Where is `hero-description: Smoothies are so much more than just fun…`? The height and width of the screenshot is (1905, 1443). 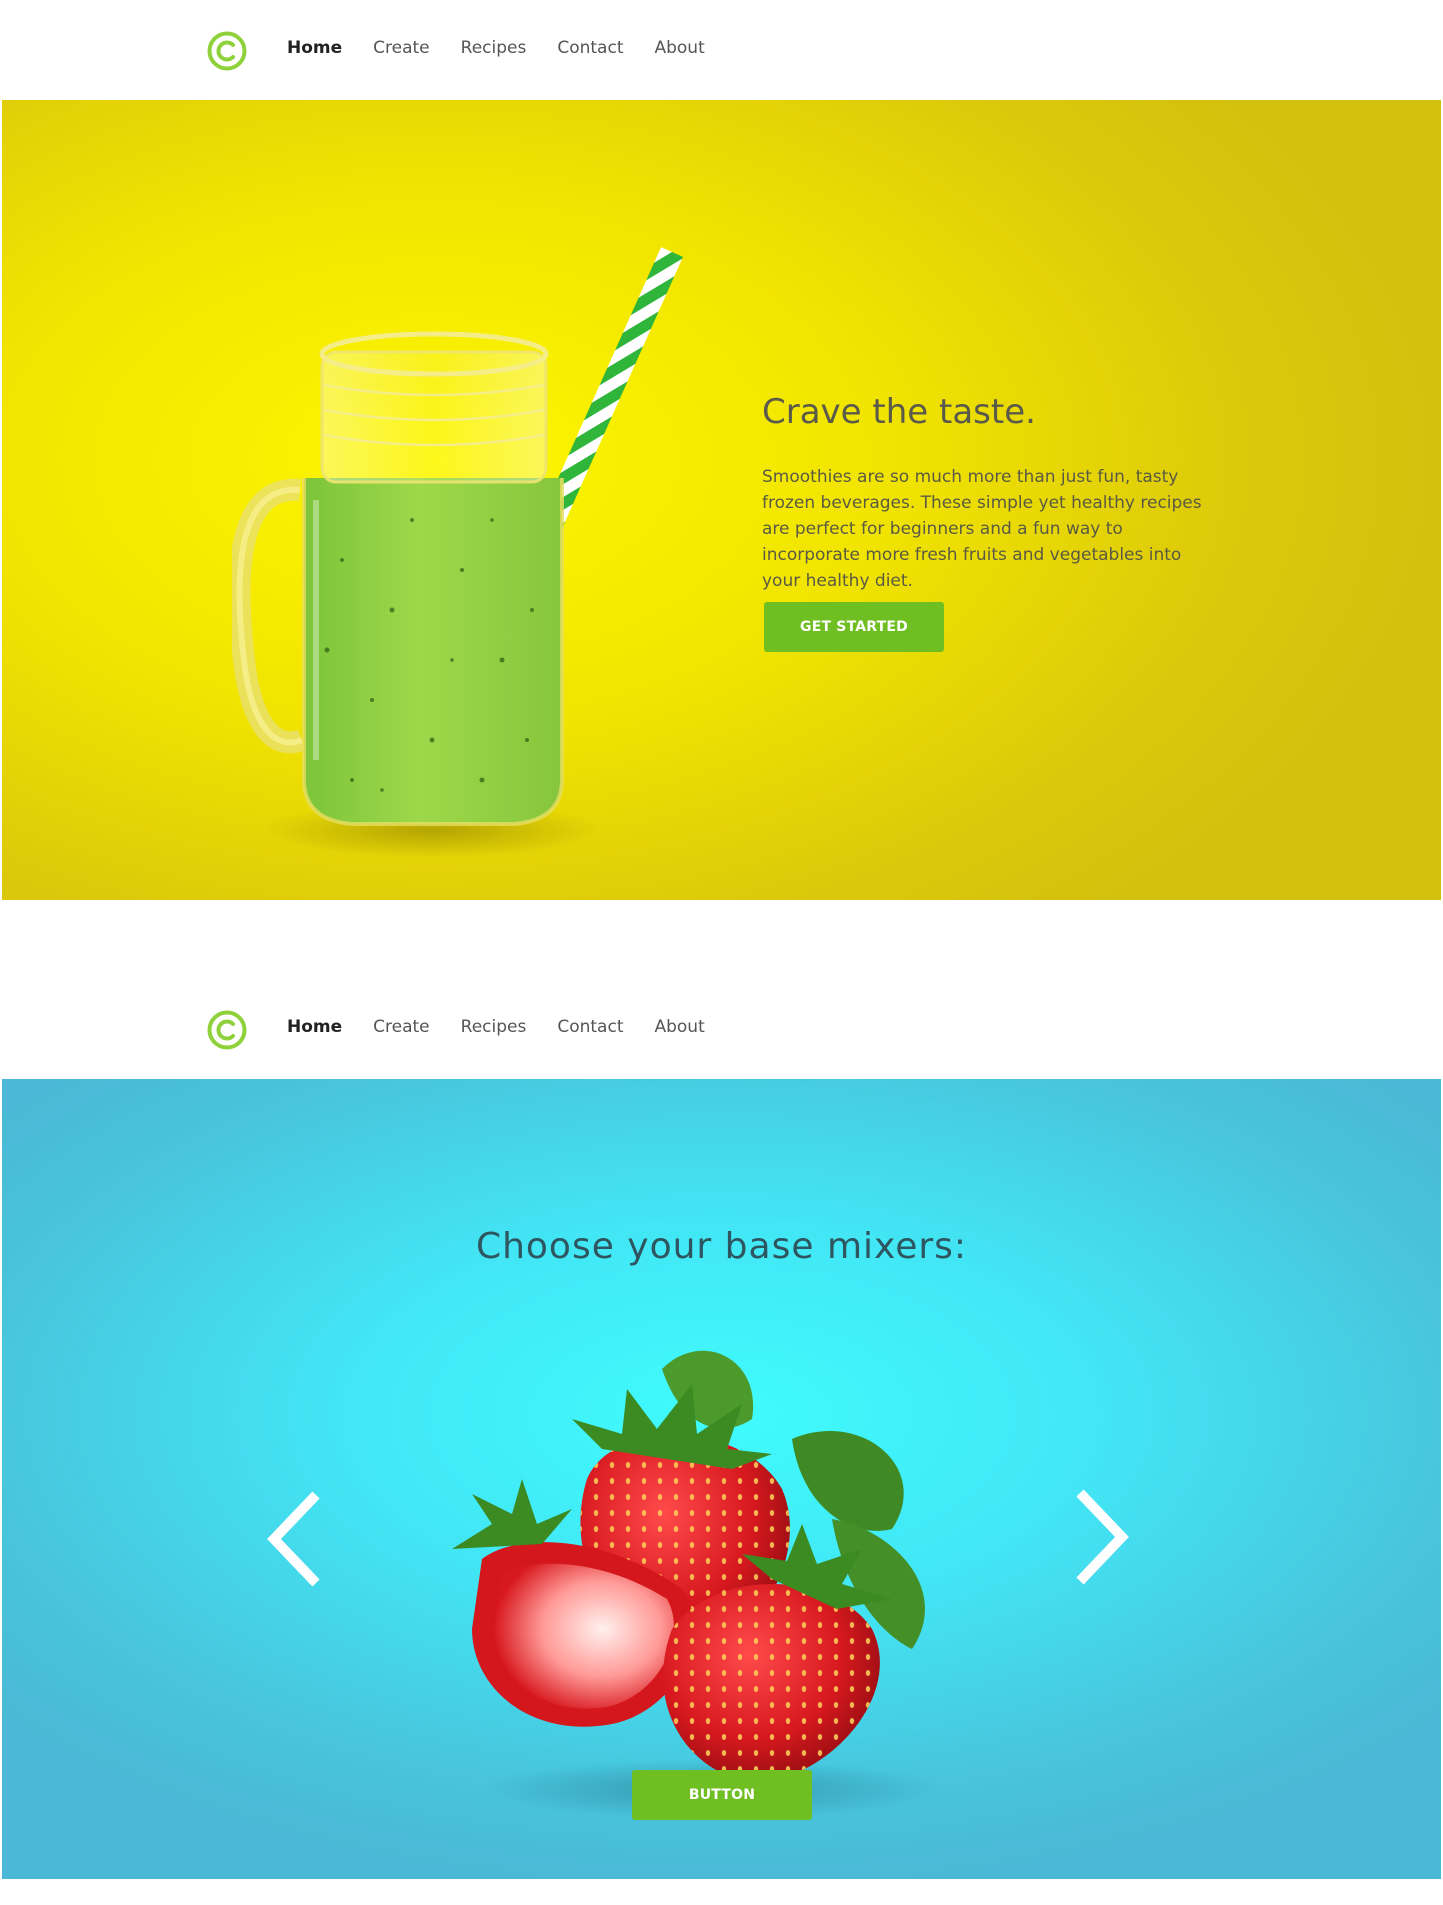
hero-description: Smoothies are so much more than just fun… is located at coordinates (982, 529).